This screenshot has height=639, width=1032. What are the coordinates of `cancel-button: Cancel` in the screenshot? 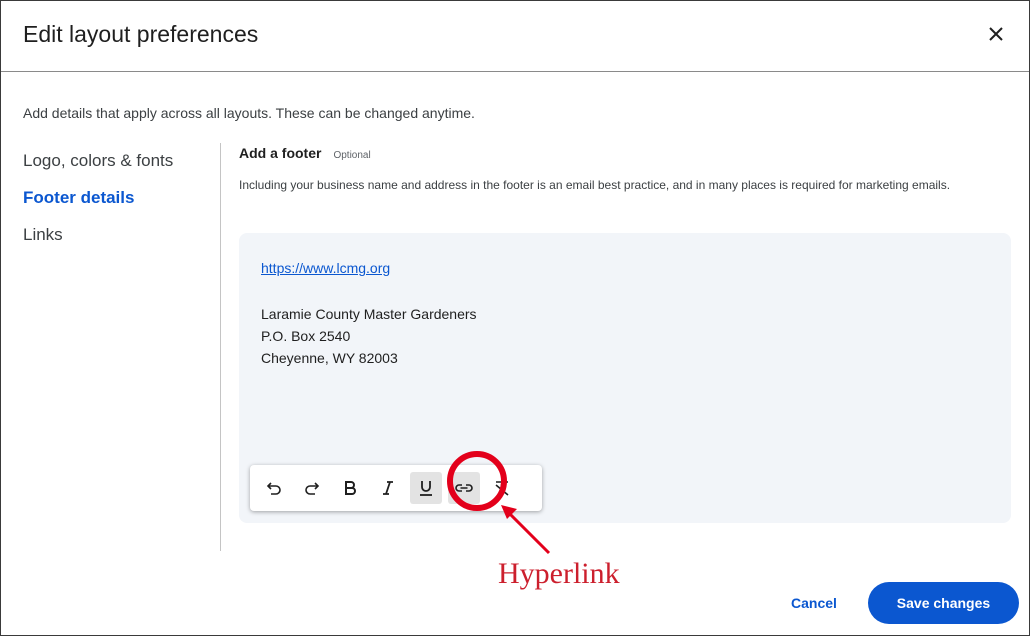 It's located at (814, 603).